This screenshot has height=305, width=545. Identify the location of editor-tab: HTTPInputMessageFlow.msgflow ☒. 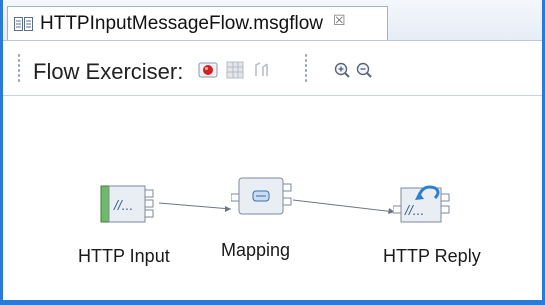
(197, 23).